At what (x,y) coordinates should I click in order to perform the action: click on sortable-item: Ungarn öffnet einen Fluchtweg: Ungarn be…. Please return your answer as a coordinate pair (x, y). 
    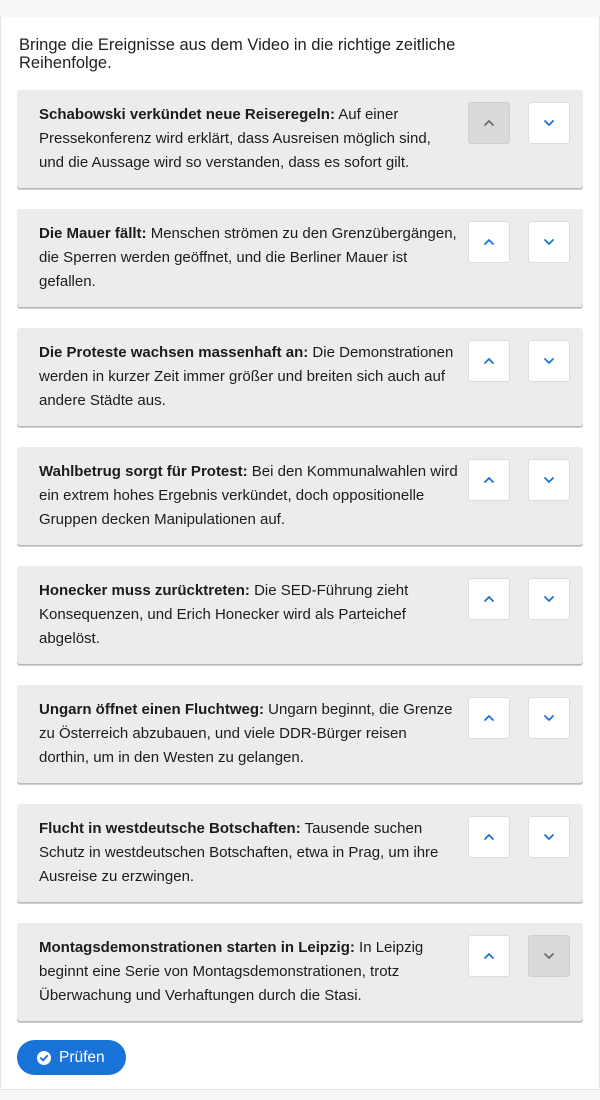
    Looking at the image, I should click on (300, 734).